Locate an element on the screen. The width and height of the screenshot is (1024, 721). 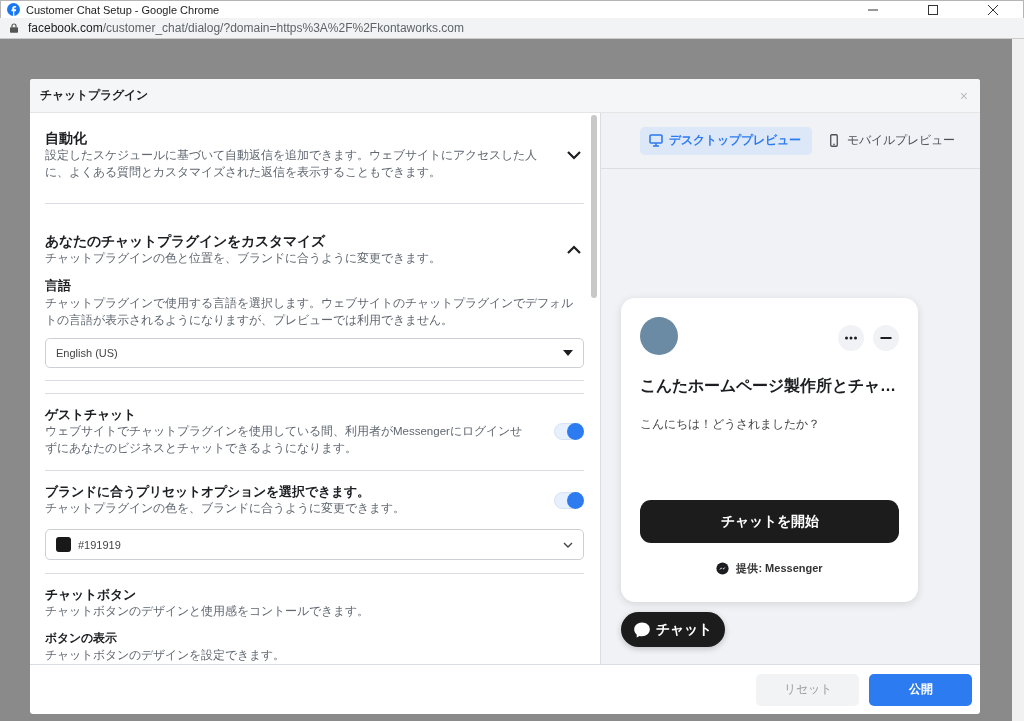
dialog-title: チャットプラグイン is located at coordinates (94, 95).